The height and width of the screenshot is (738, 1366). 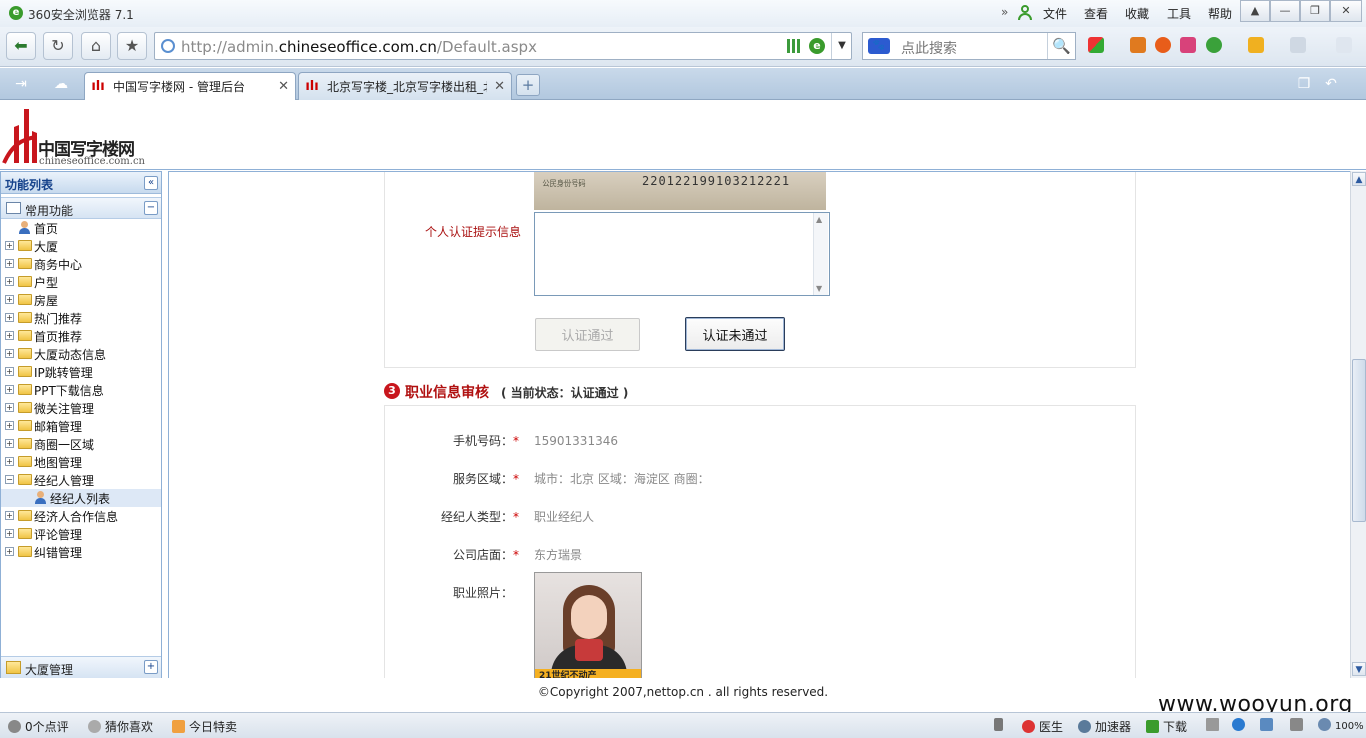 What do you see at coordinates (81, 318) in the screenshot?
I see `sidebar-item: + 热门推荐` at bounding box center [81, 318].